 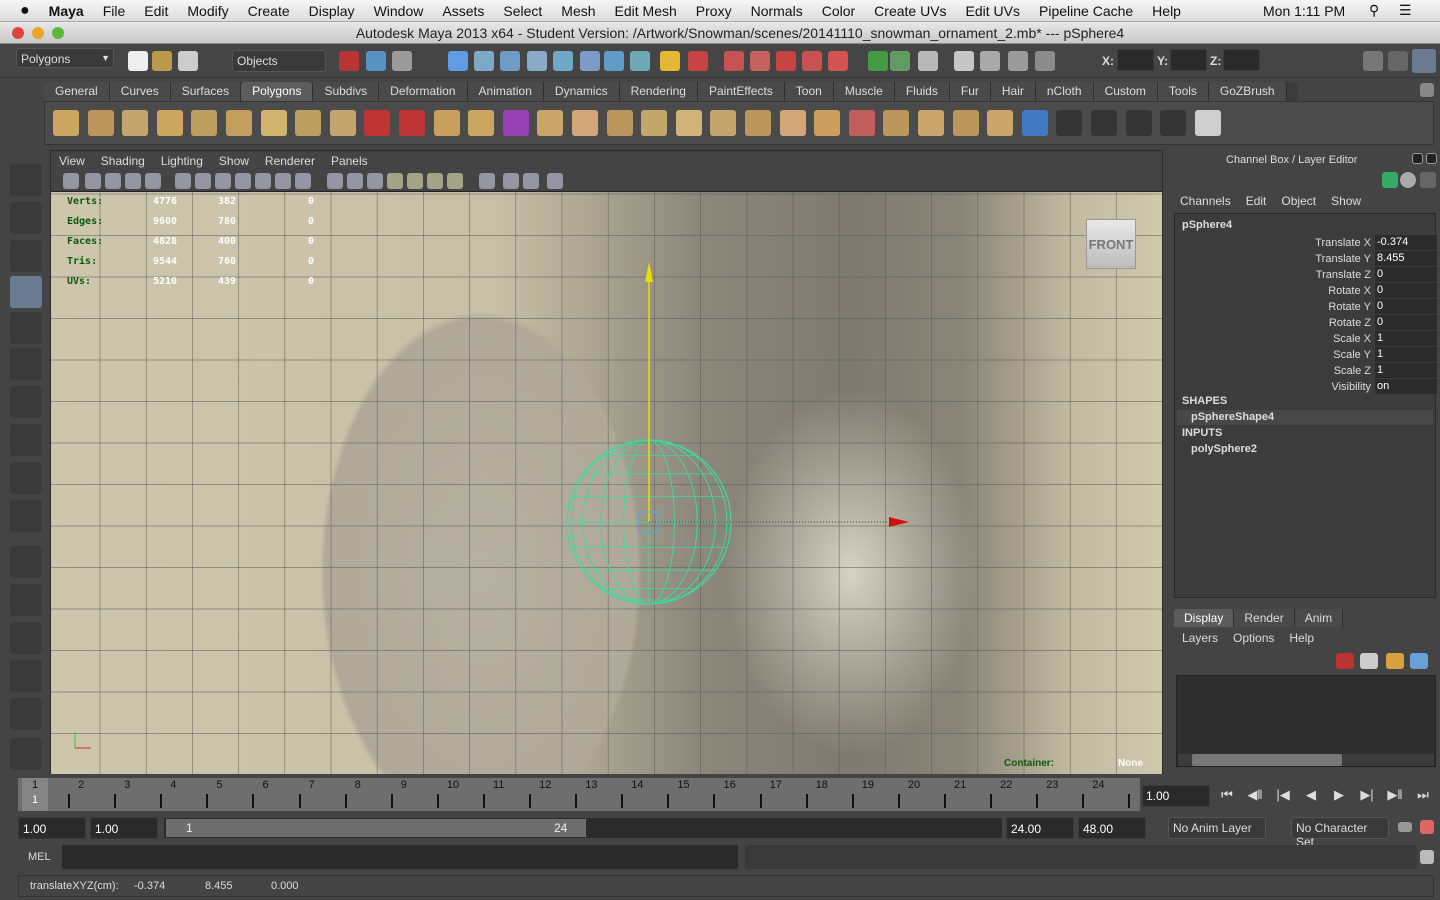 What do you see at coordinates (970, 91) in the screenshot?
I see `shelf-tab-fur: Fur` at bounding box center [970, 91].